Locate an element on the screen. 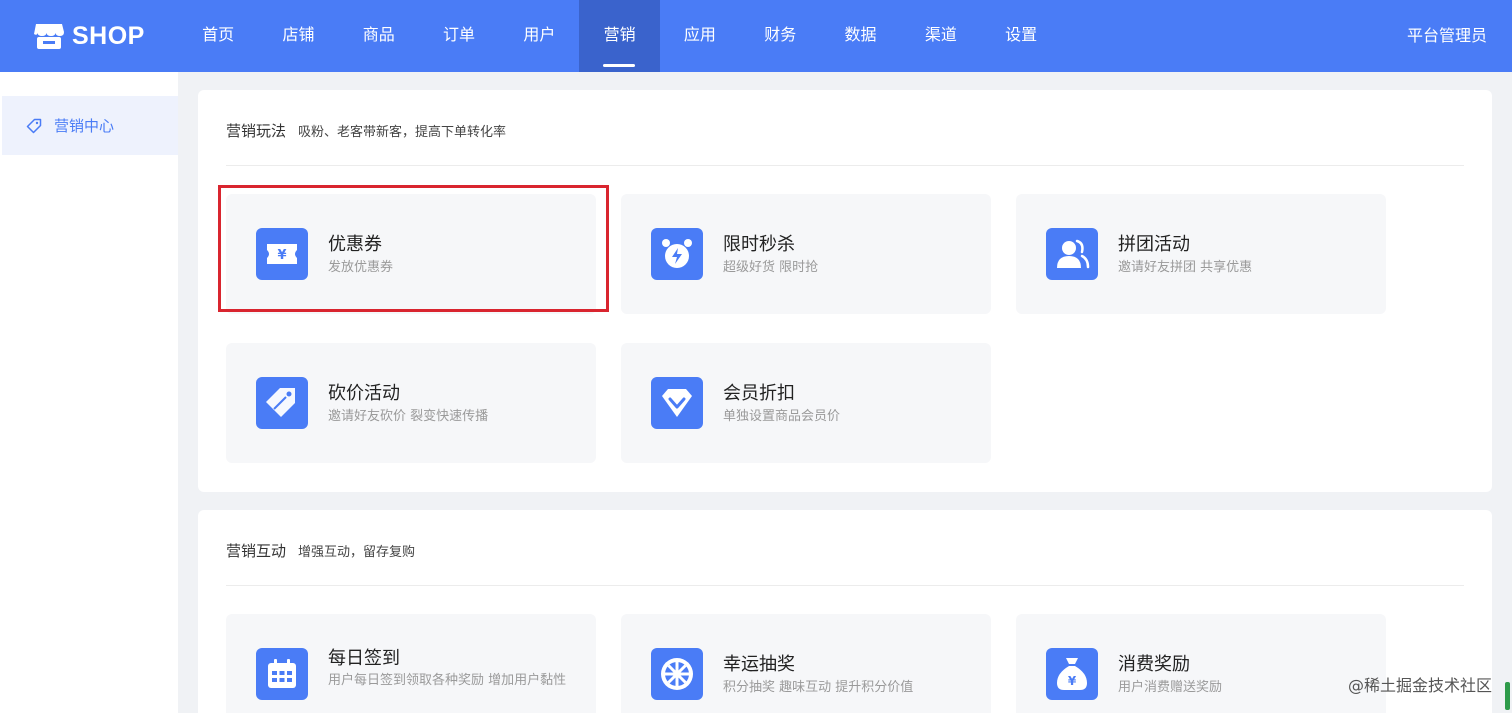  tile-group-buy: 拼团活动 邀请好友拼团 共享优惠 is located at coordinates (1201, 254).